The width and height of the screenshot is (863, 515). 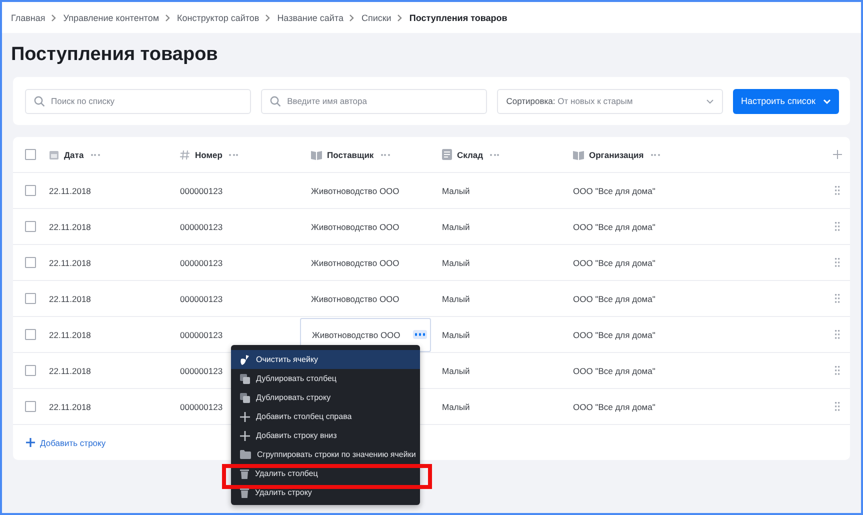 What do you see at coordinates (610, 101) in the screenshot?
I see `sort-dropdown: Сортировка: От новых к старым` at bounding box center [610, 101].